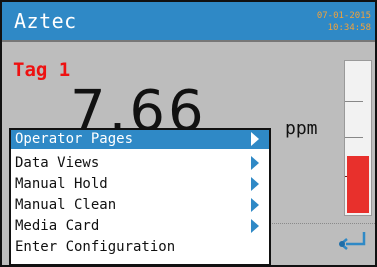  What do you see at coordinates (140, 205) in the screenshot?
I see `menu-item-manual-clean: Manual Clean` at bounding box center [140, 205].